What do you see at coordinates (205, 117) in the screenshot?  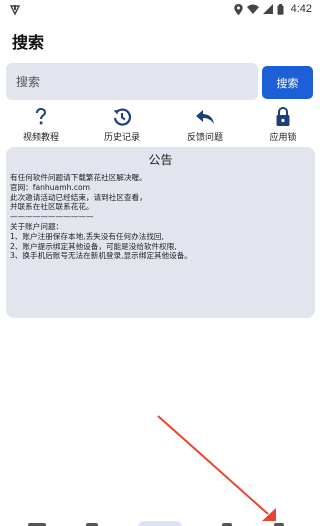 I see `reply-icon` at bounding box center [205, 117].